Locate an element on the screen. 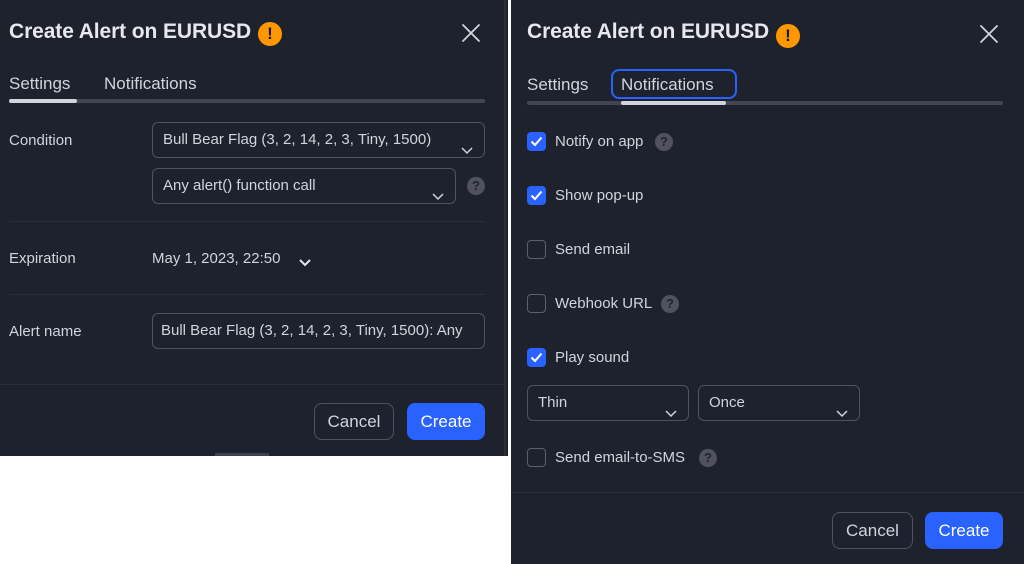 The image size is (1024, 564). repeat-select: Once is located at coordinates (779, 403).